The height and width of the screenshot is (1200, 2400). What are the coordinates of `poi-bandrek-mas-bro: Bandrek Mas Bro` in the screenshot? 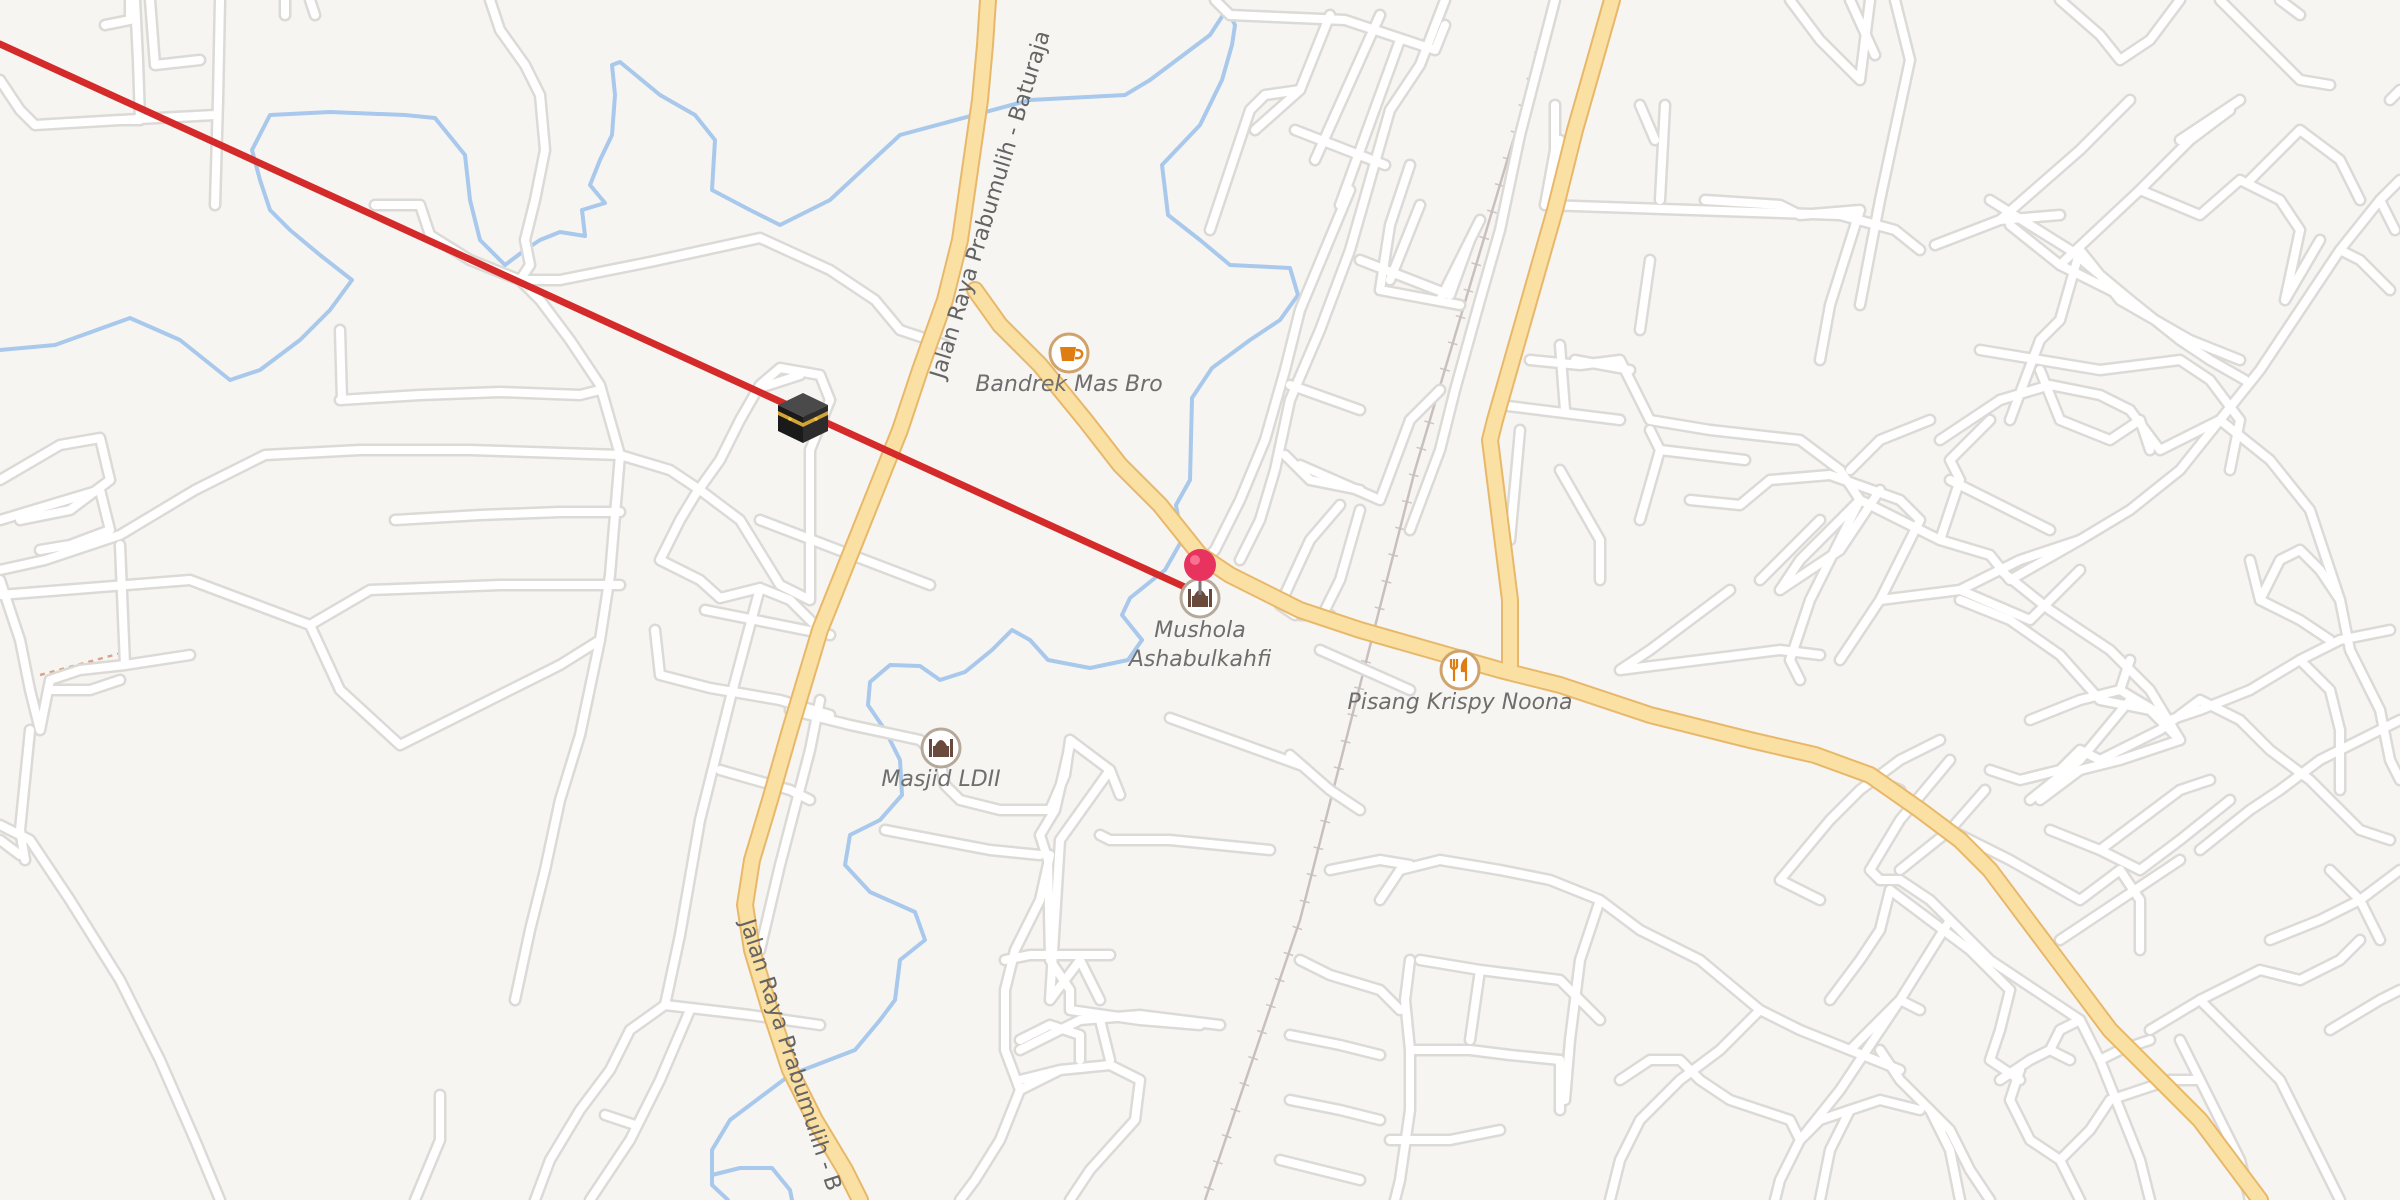 It's located at (1069, 364).